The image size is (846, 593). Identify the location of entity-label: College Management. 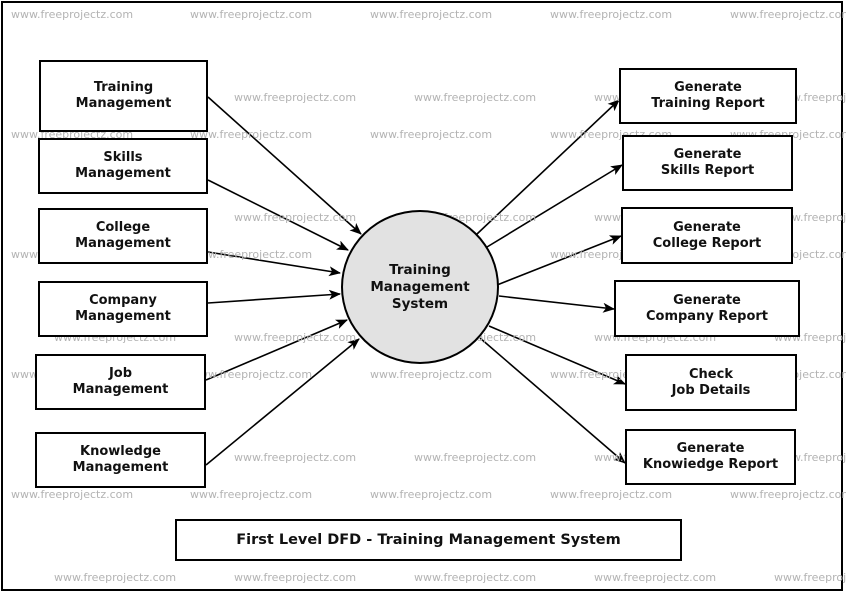
(123, 235).